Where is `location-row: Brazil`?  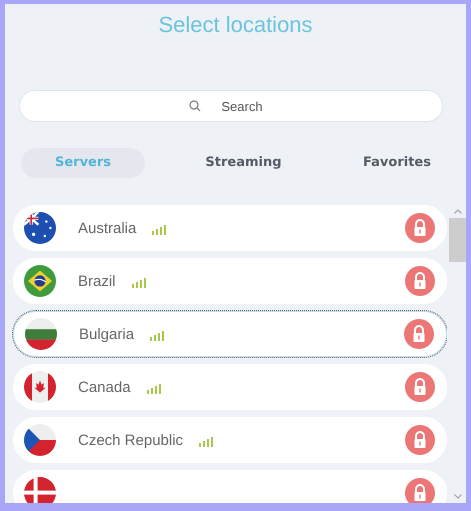
location-row: Brazil is located at coordinates (230, 281).